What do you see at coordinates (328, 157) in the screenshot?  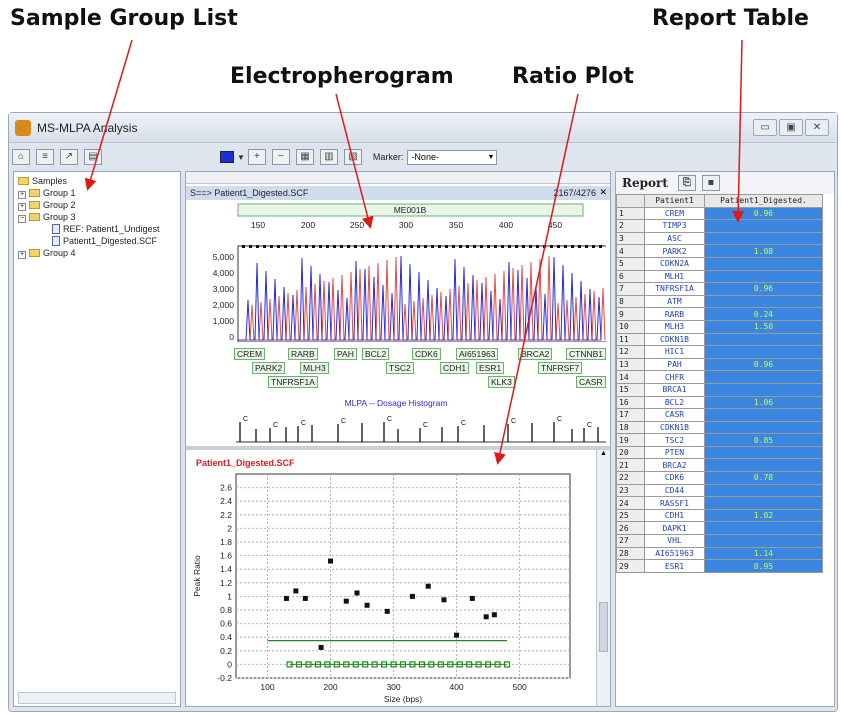 I see `grid-icon: ▥` at bounding box center [328, 157].